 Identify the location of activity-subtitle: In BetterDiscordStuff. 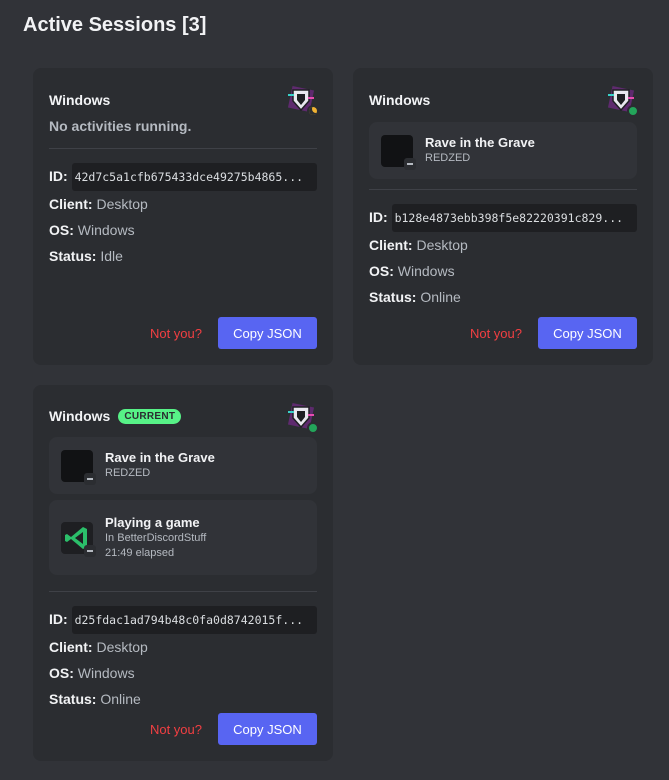
(156, 537).